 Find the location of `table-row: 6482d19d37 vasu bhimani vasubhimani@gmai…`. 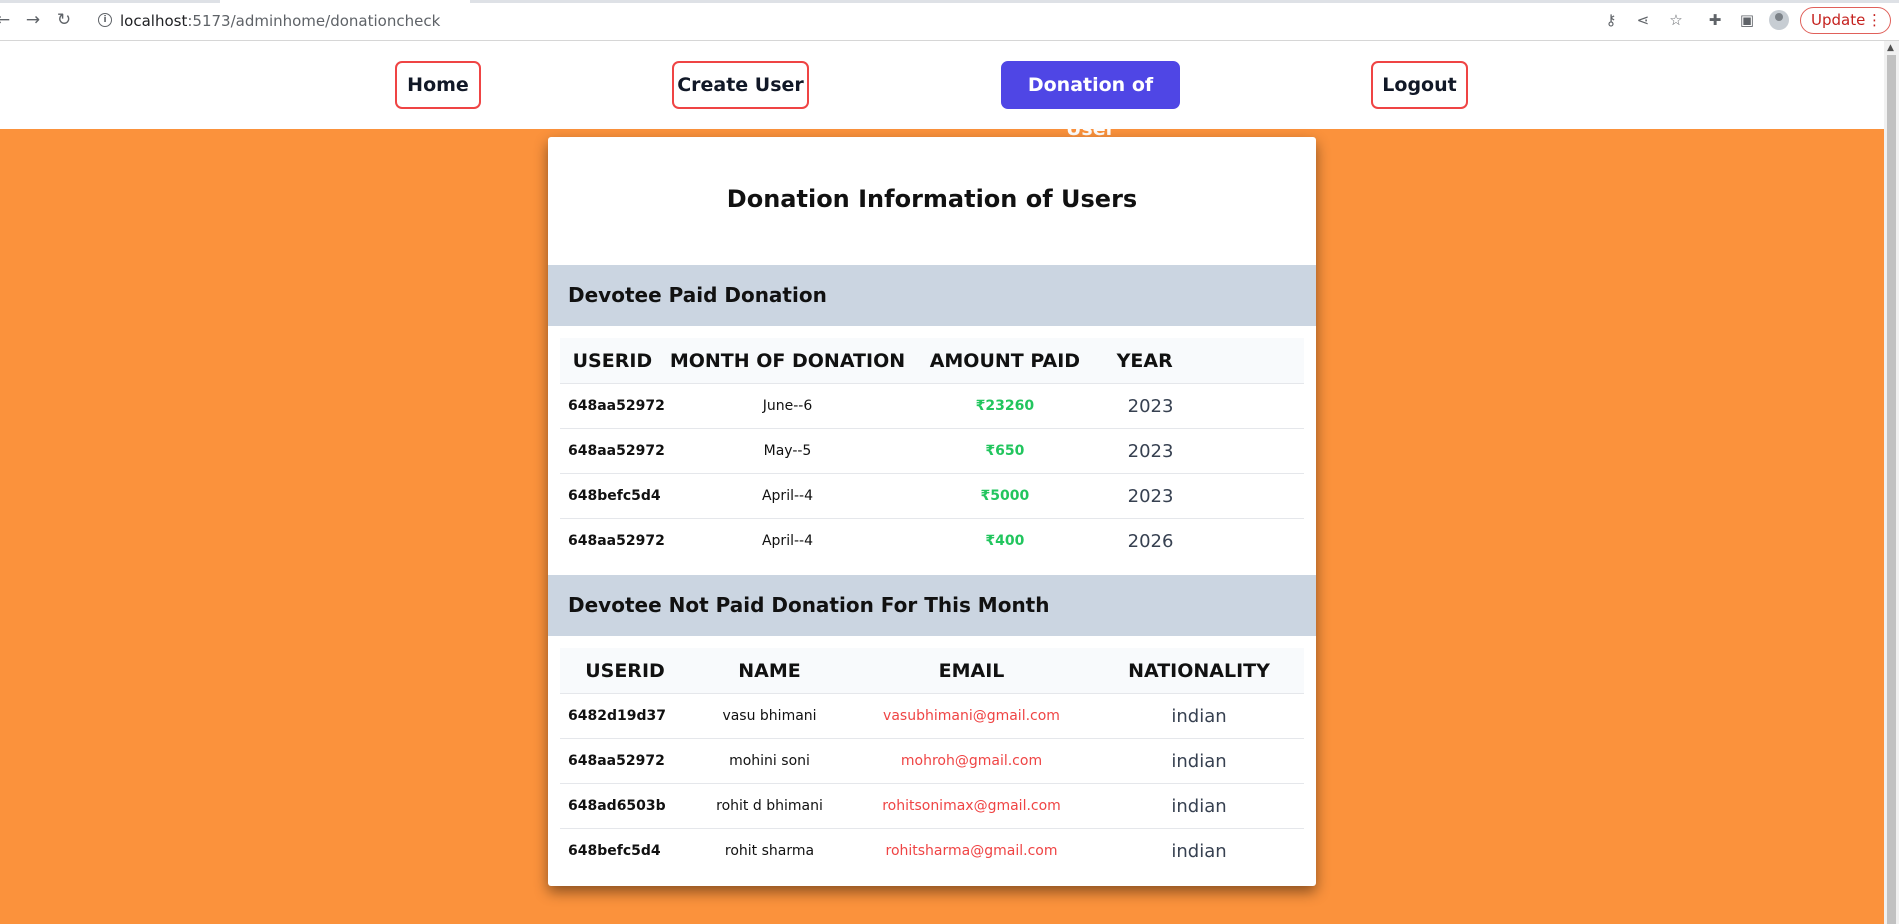

table-row: 6482d19d37 vasu bhimani vasubhimani@gmai… is located at coordinates (932, 716).